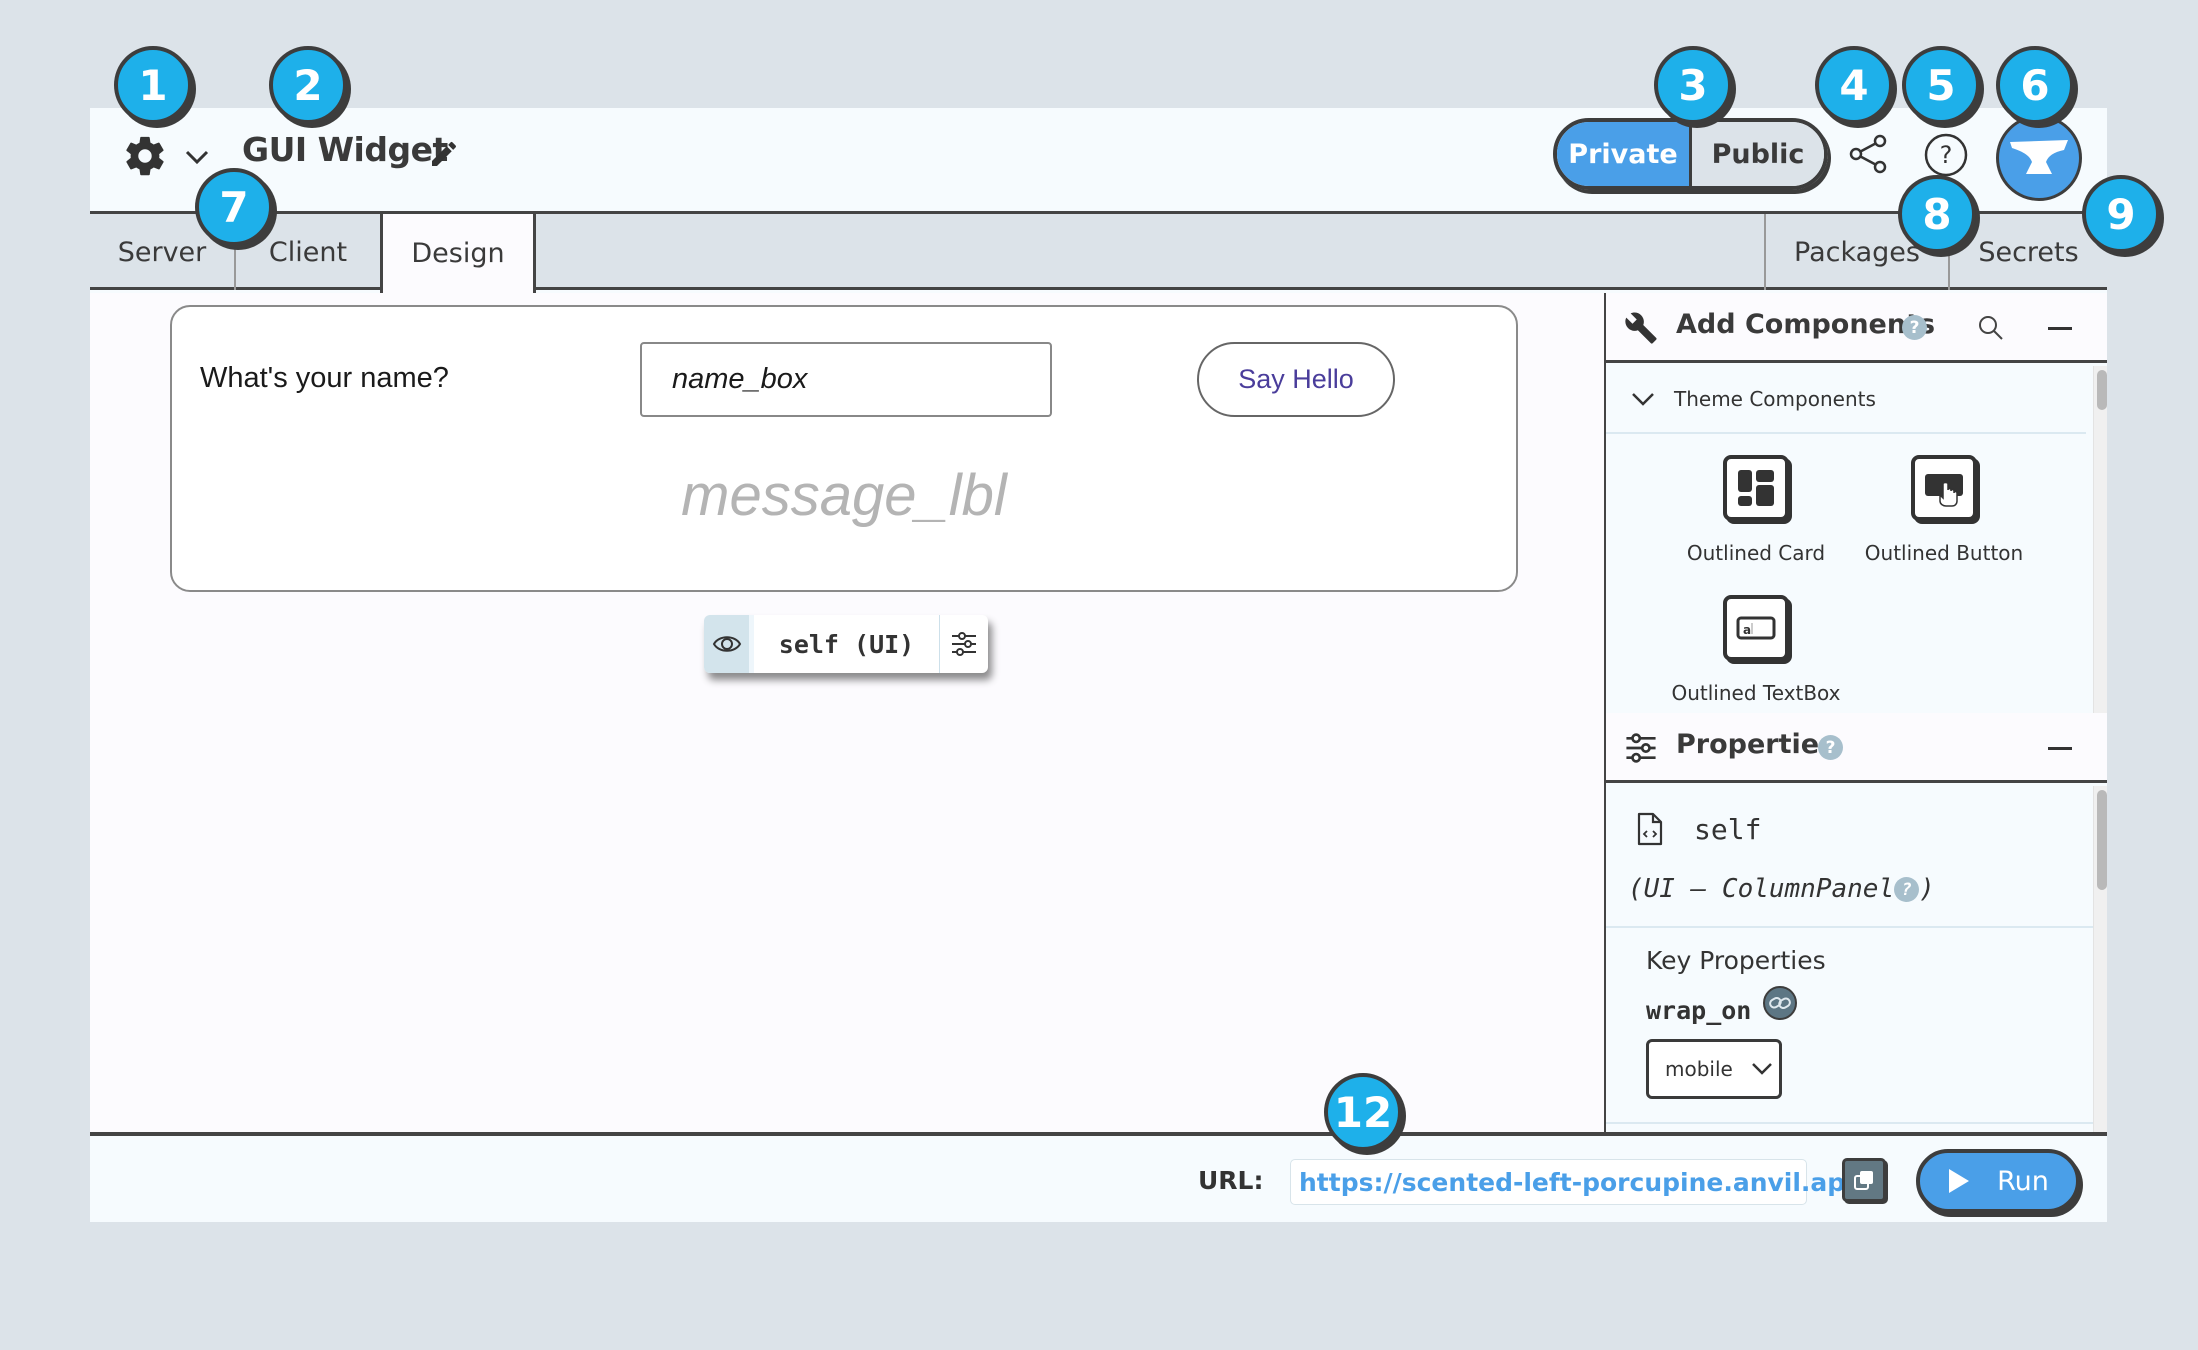 The image size is (2198, 1350). I want to click on collapse-add-components-button, so click(2060, 328).